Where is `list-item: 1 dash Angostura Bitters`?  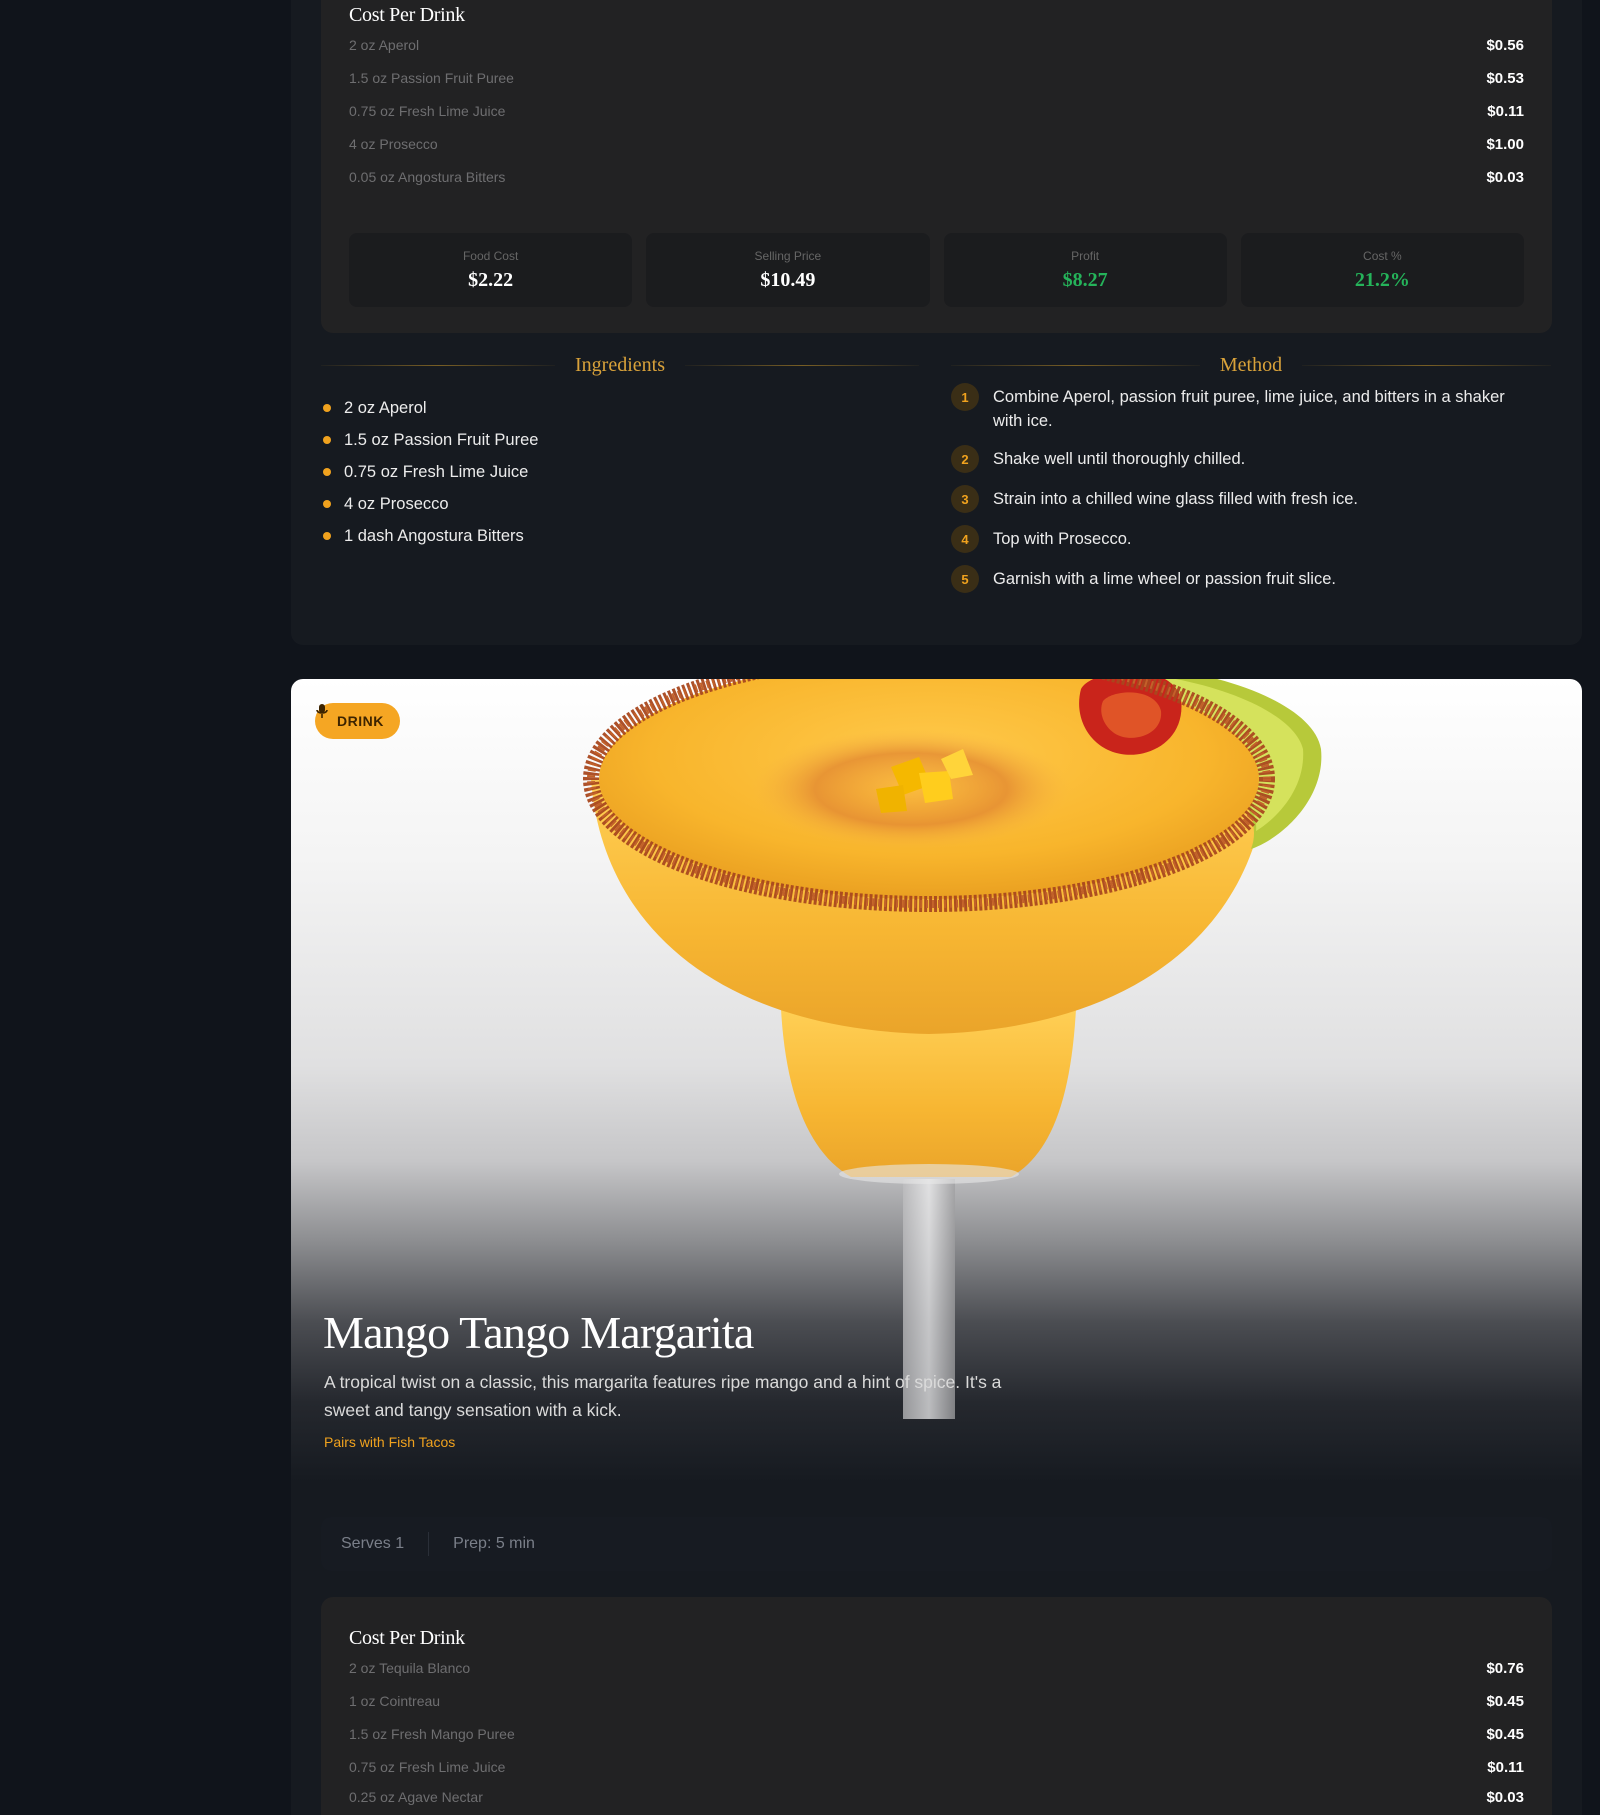
list-item: 1 dash Angostura Bitters is located at coordinates (430, 536).